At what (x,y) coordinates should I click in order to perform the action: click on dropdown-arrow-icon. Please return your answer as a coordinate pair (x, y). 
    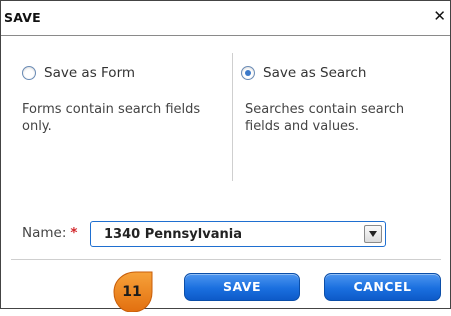
    Looking at the image, I should click on (373, 234).